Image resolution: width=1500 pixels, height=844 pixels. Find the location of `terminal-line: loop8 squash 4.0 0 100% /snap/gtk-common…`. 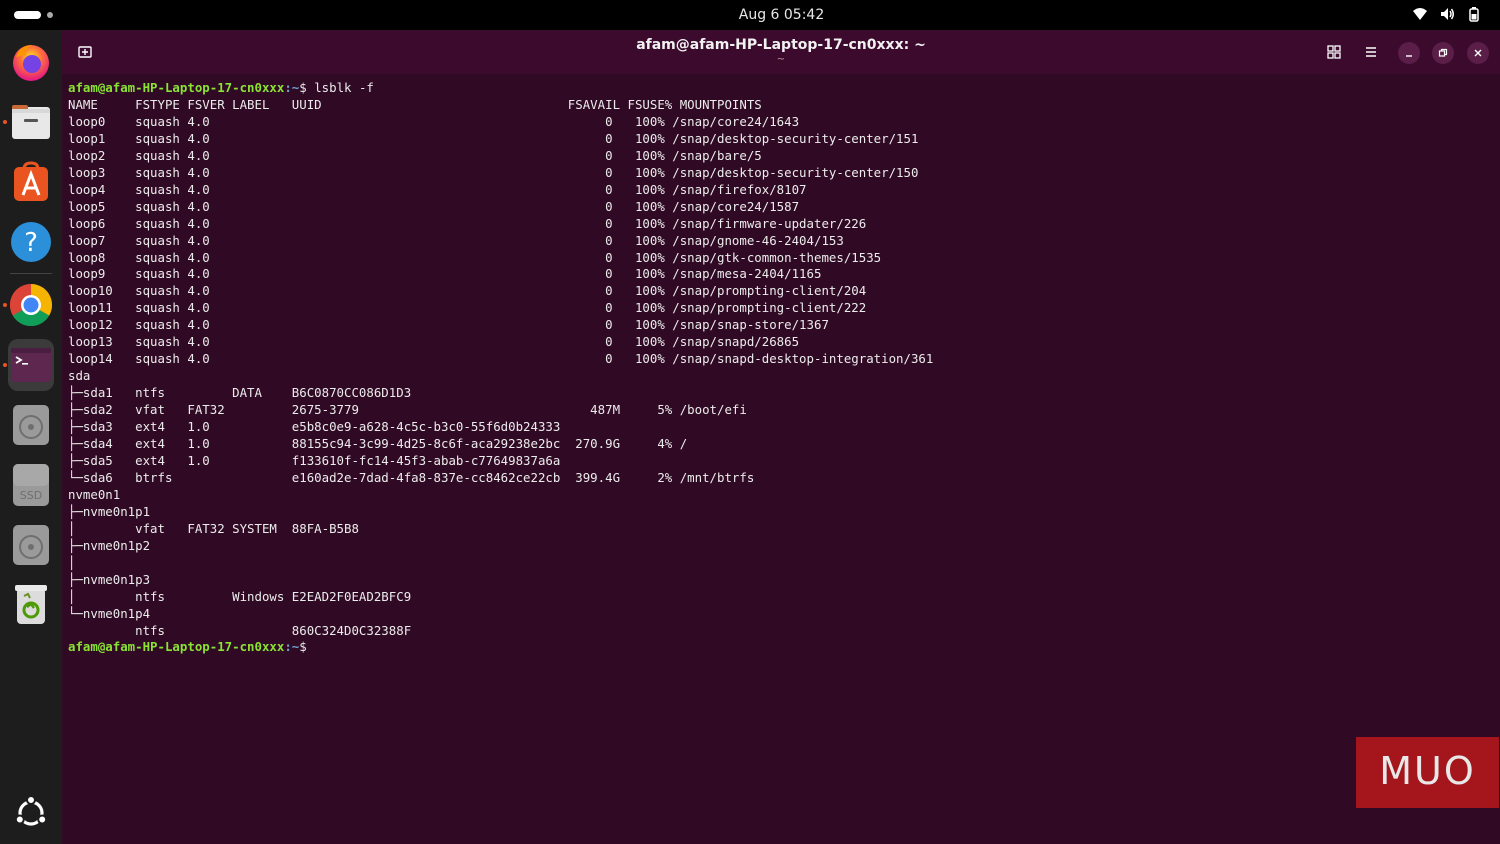

terminal-line: loop8 squash 4.0 0 100% /snap/gtk-common… is located at coordinates (475, 257).